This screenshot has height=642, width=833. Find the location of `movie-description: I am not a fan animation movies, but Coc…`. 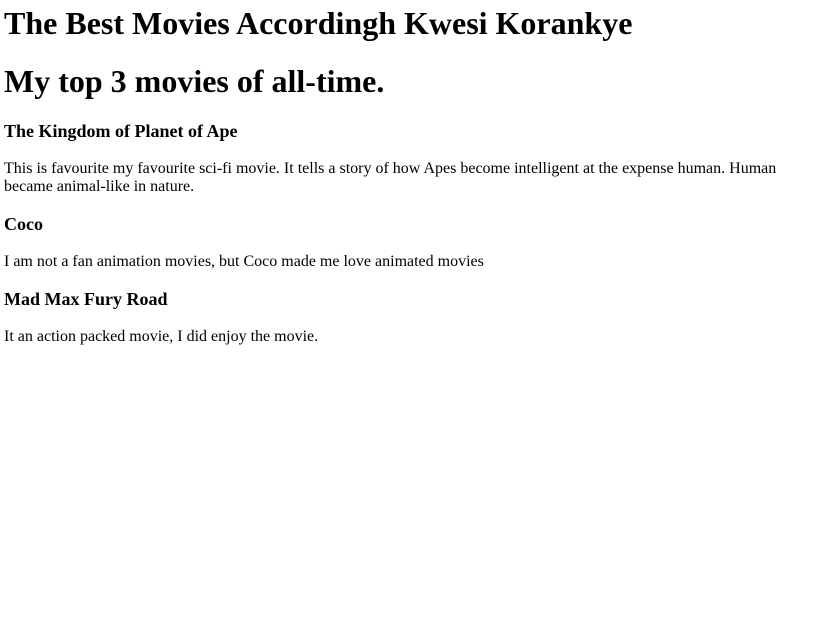

movie-description: I am not a fan animation movies, but Coc… is located at coordinates (244, 261).